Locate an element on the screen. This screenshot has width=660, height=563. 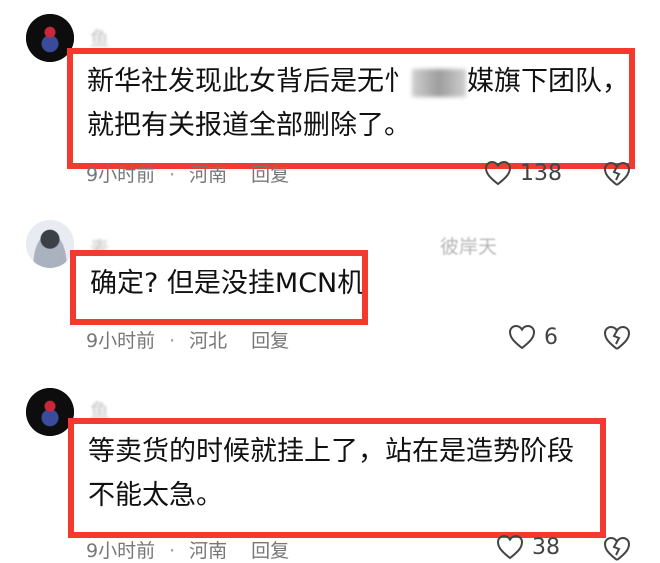
comment-2-text-box: 确定? 但是没挂MCN机 is located at coordinates (219, 287).